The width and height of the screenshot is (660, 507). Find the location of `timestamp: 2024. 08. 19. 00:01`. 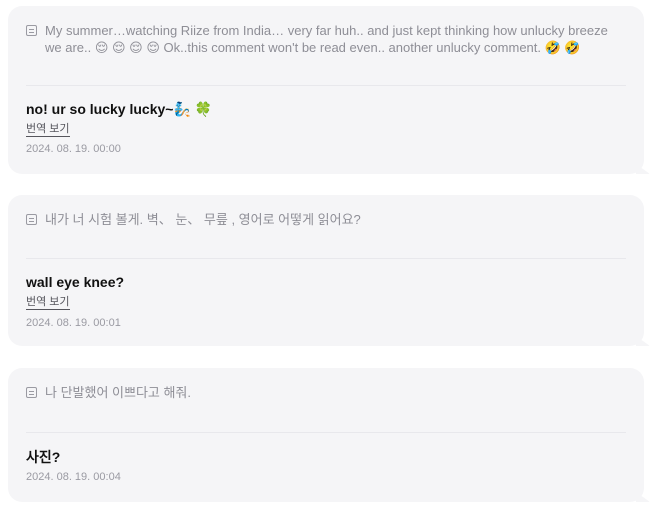

timestamp: 2024. 08. 19. 00:01 is located at coordinates (73, 323).